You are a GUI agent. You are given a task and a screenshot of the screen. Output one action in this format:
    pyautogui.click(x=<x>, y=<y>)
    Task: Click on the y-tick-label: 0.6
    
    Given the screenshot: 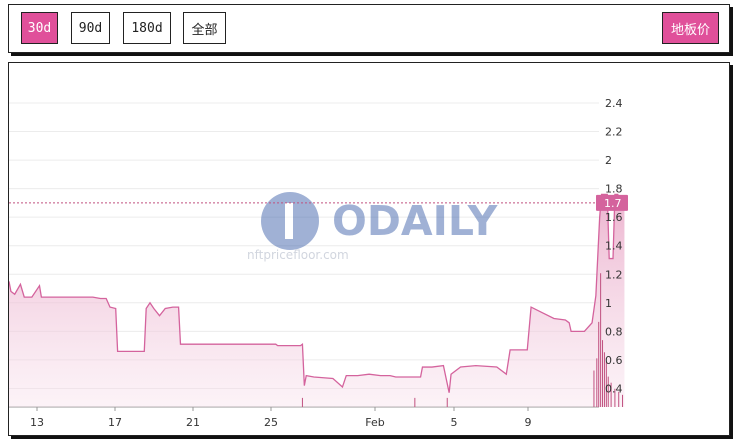 What is the action you would take?
    pyautogui.click(x=614, y=360)
    